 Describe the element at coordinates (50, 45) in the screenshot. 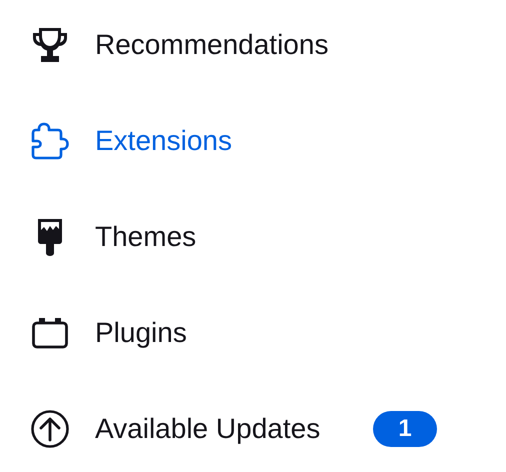

I see `trophy-icon` at that location.